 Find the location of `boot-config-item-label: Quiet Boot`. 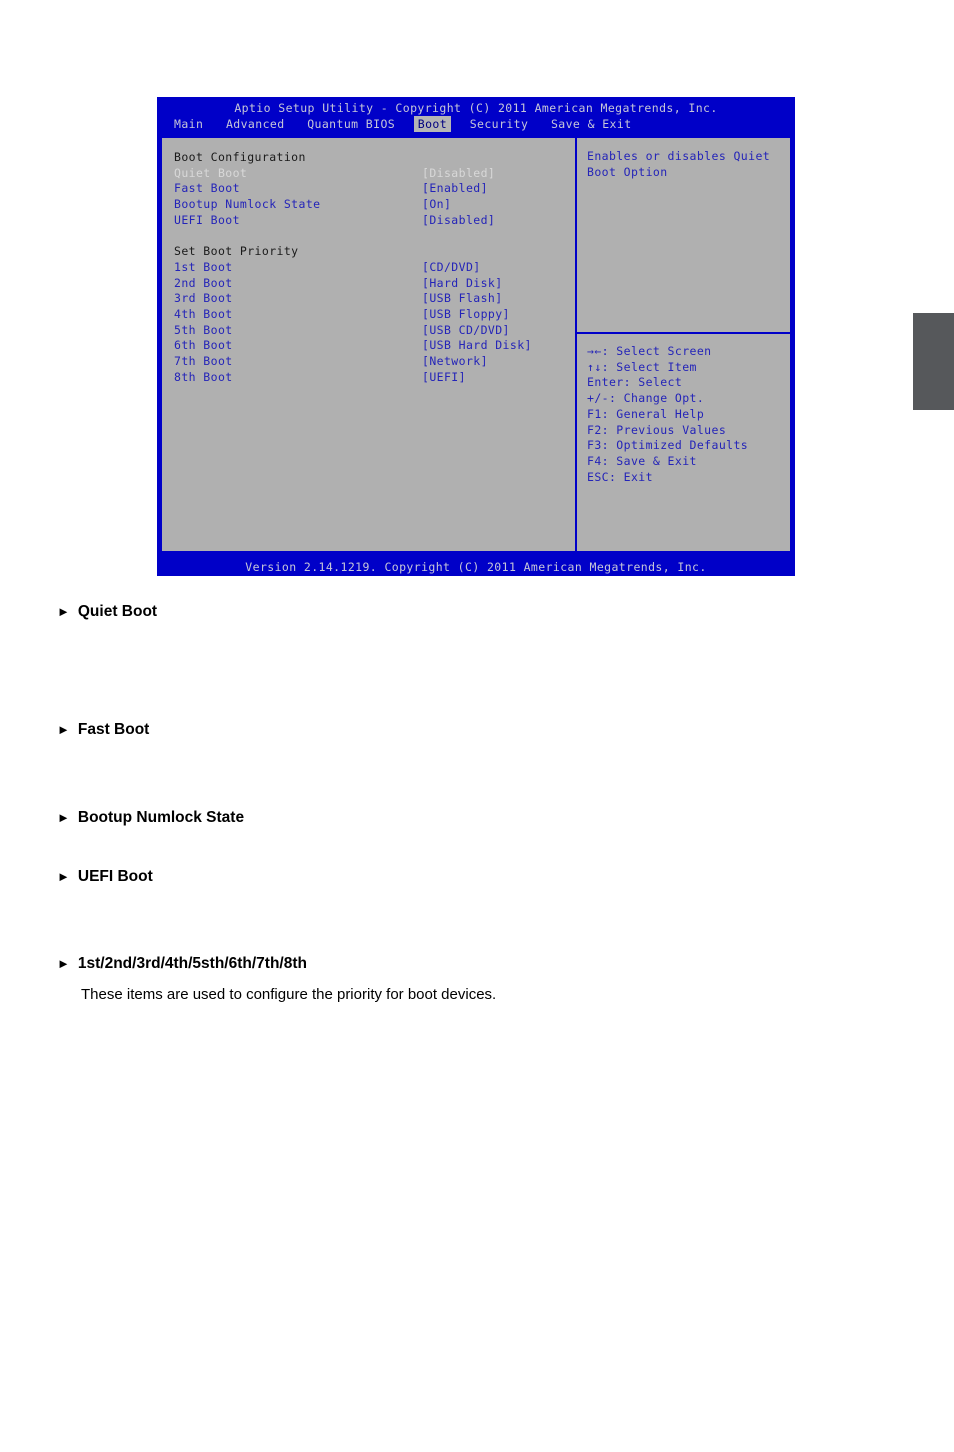

boot-config-item-label: Quiet Boot is located at coordinates (211, 172).